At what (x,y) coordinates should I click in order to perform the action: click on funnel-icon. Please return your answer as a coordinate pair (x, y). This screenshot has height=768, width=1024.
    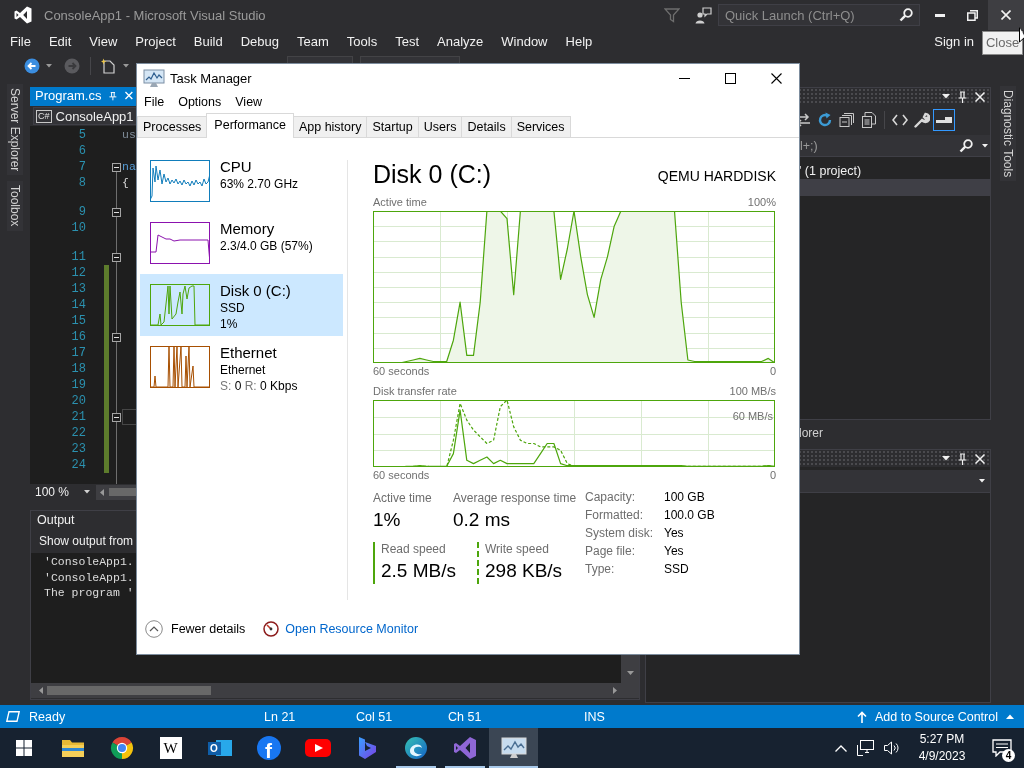
    Looking at the image, I should click on (672, 15).